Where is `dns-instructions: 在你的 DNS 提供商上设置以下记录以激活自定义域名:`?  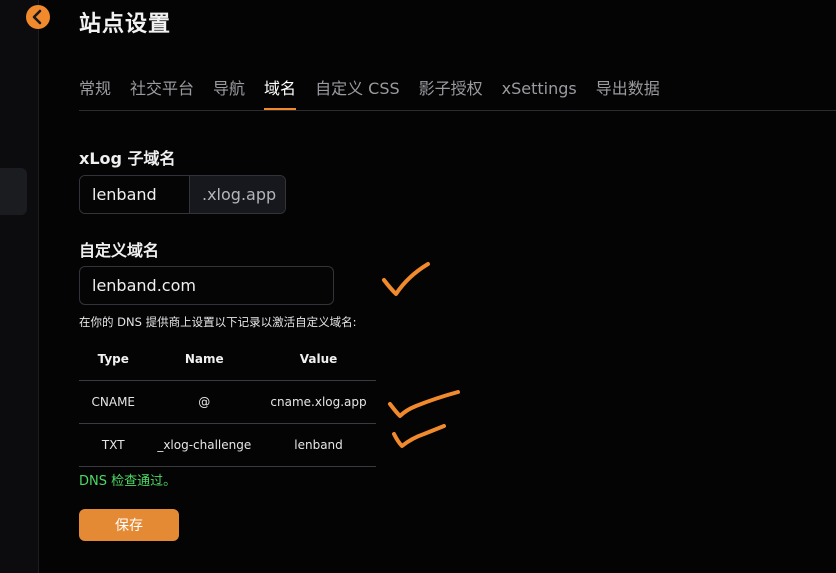
dns-instructions: 在你的 DNS 提供商上设置以下记录以激活自定义域名: is located at coordinates (218, 322).